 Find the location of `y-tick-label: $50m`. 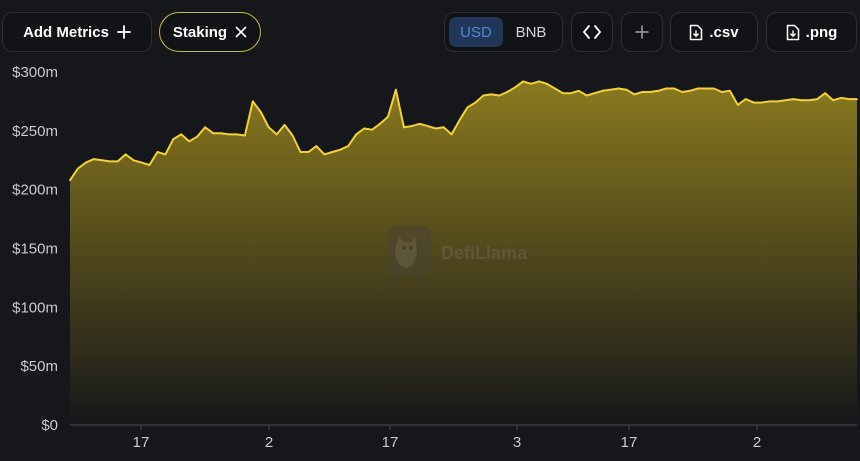

y-tick-label: $50m is located at coordinates (39, 366).